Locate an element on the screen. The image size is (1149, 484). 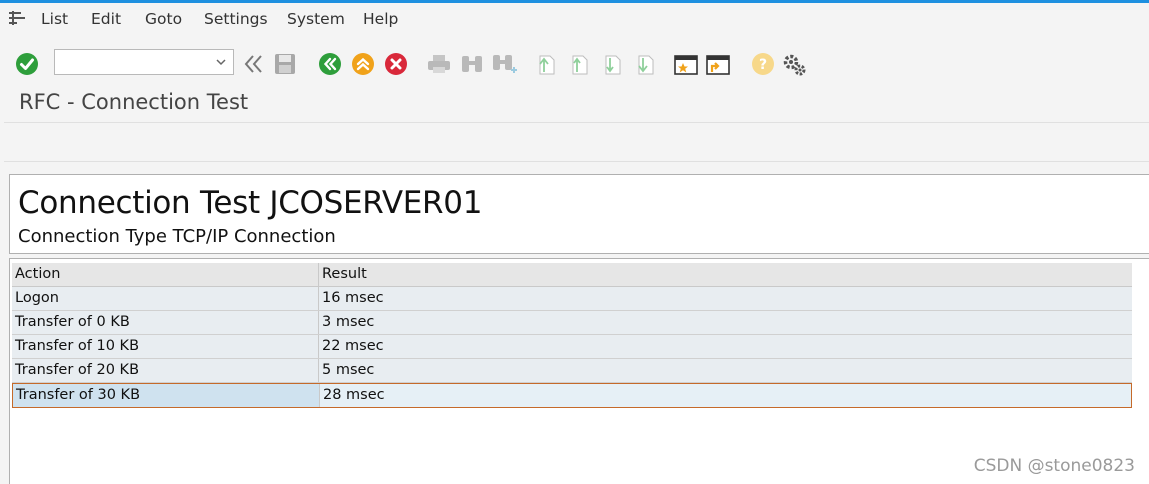
first-page-icon is located at coordinates (546, 65).